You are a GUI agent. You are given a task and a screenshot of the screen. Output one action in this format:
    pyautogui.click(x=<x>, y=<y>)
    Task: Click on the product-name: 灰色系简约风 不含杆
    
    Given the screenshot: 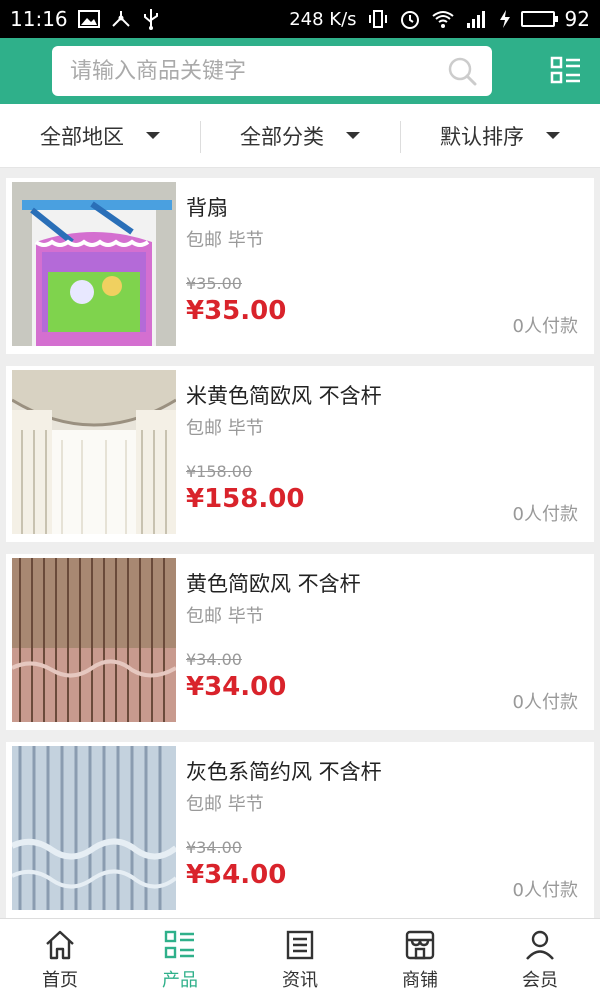 What is the action you would take?
    pyautogui.click(x=284, y=771)
    